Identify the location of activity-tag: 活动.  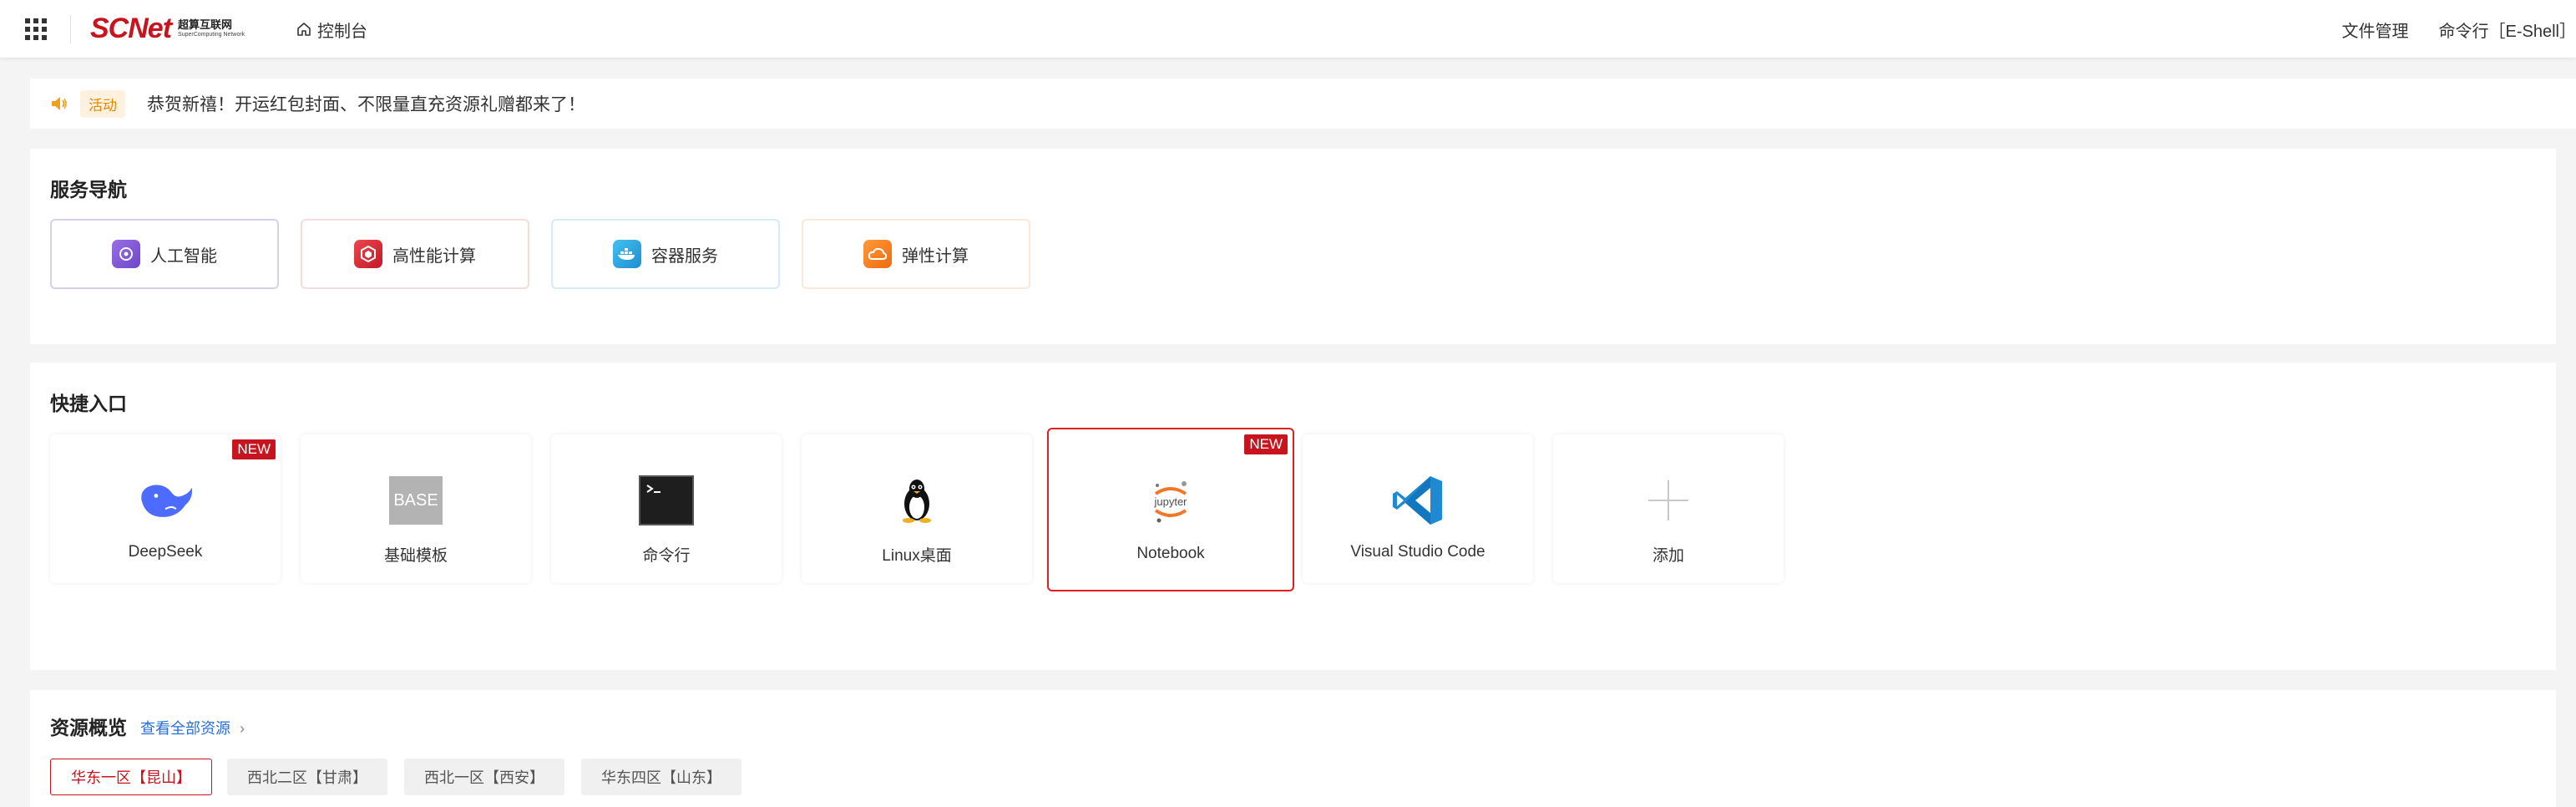
(102, 103).